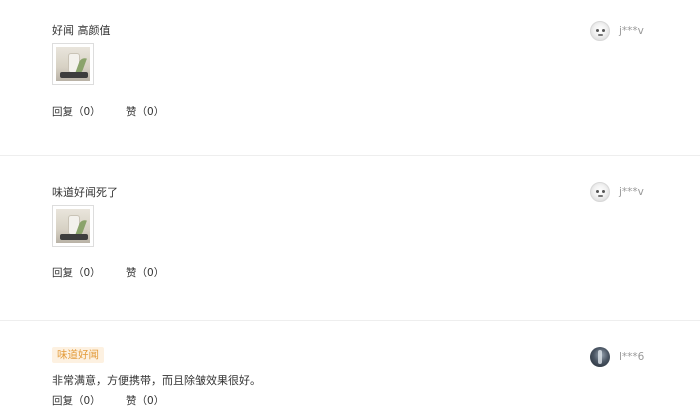 Image resolution: width=700 pixels, height=413 pixels. What do you see at coordinates (156, 380) in the screenshot?
I see `review-text: 非常满意，方便携带，而且除皱效果很好。` at bounding box center [156, 380].